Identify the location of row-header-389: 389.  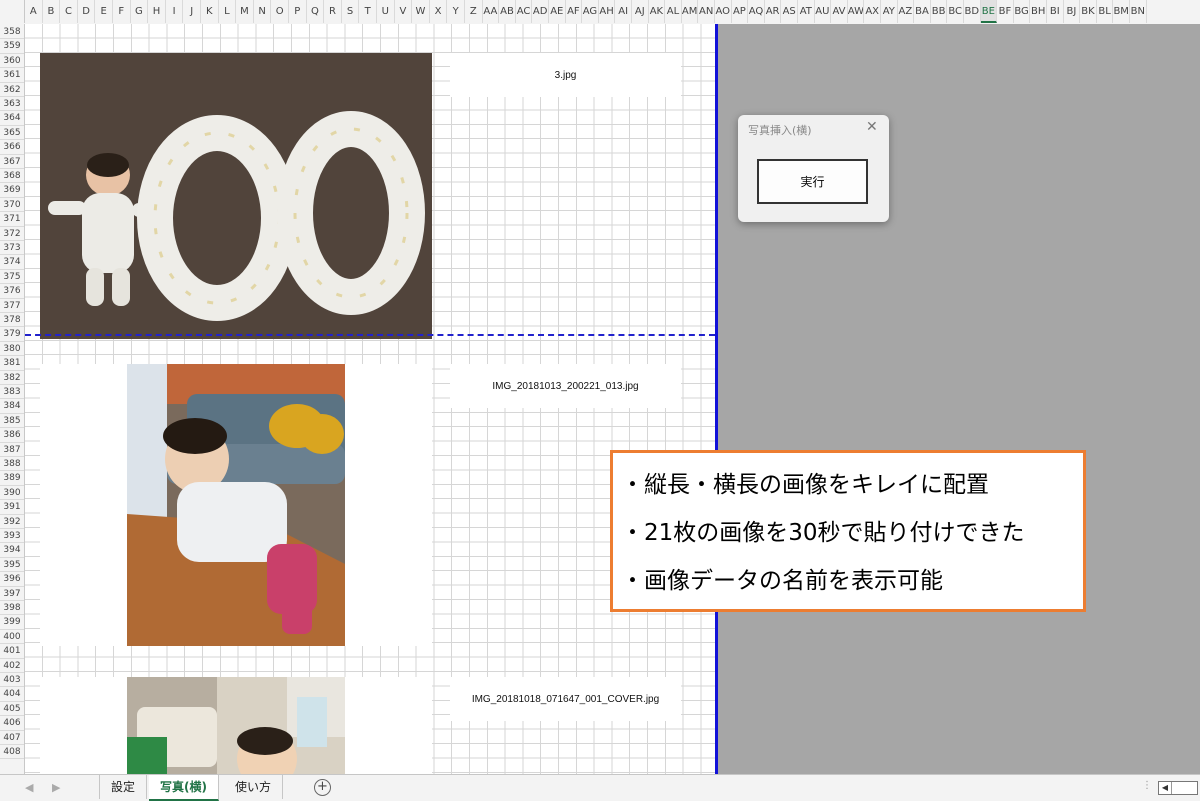
(12, 478).